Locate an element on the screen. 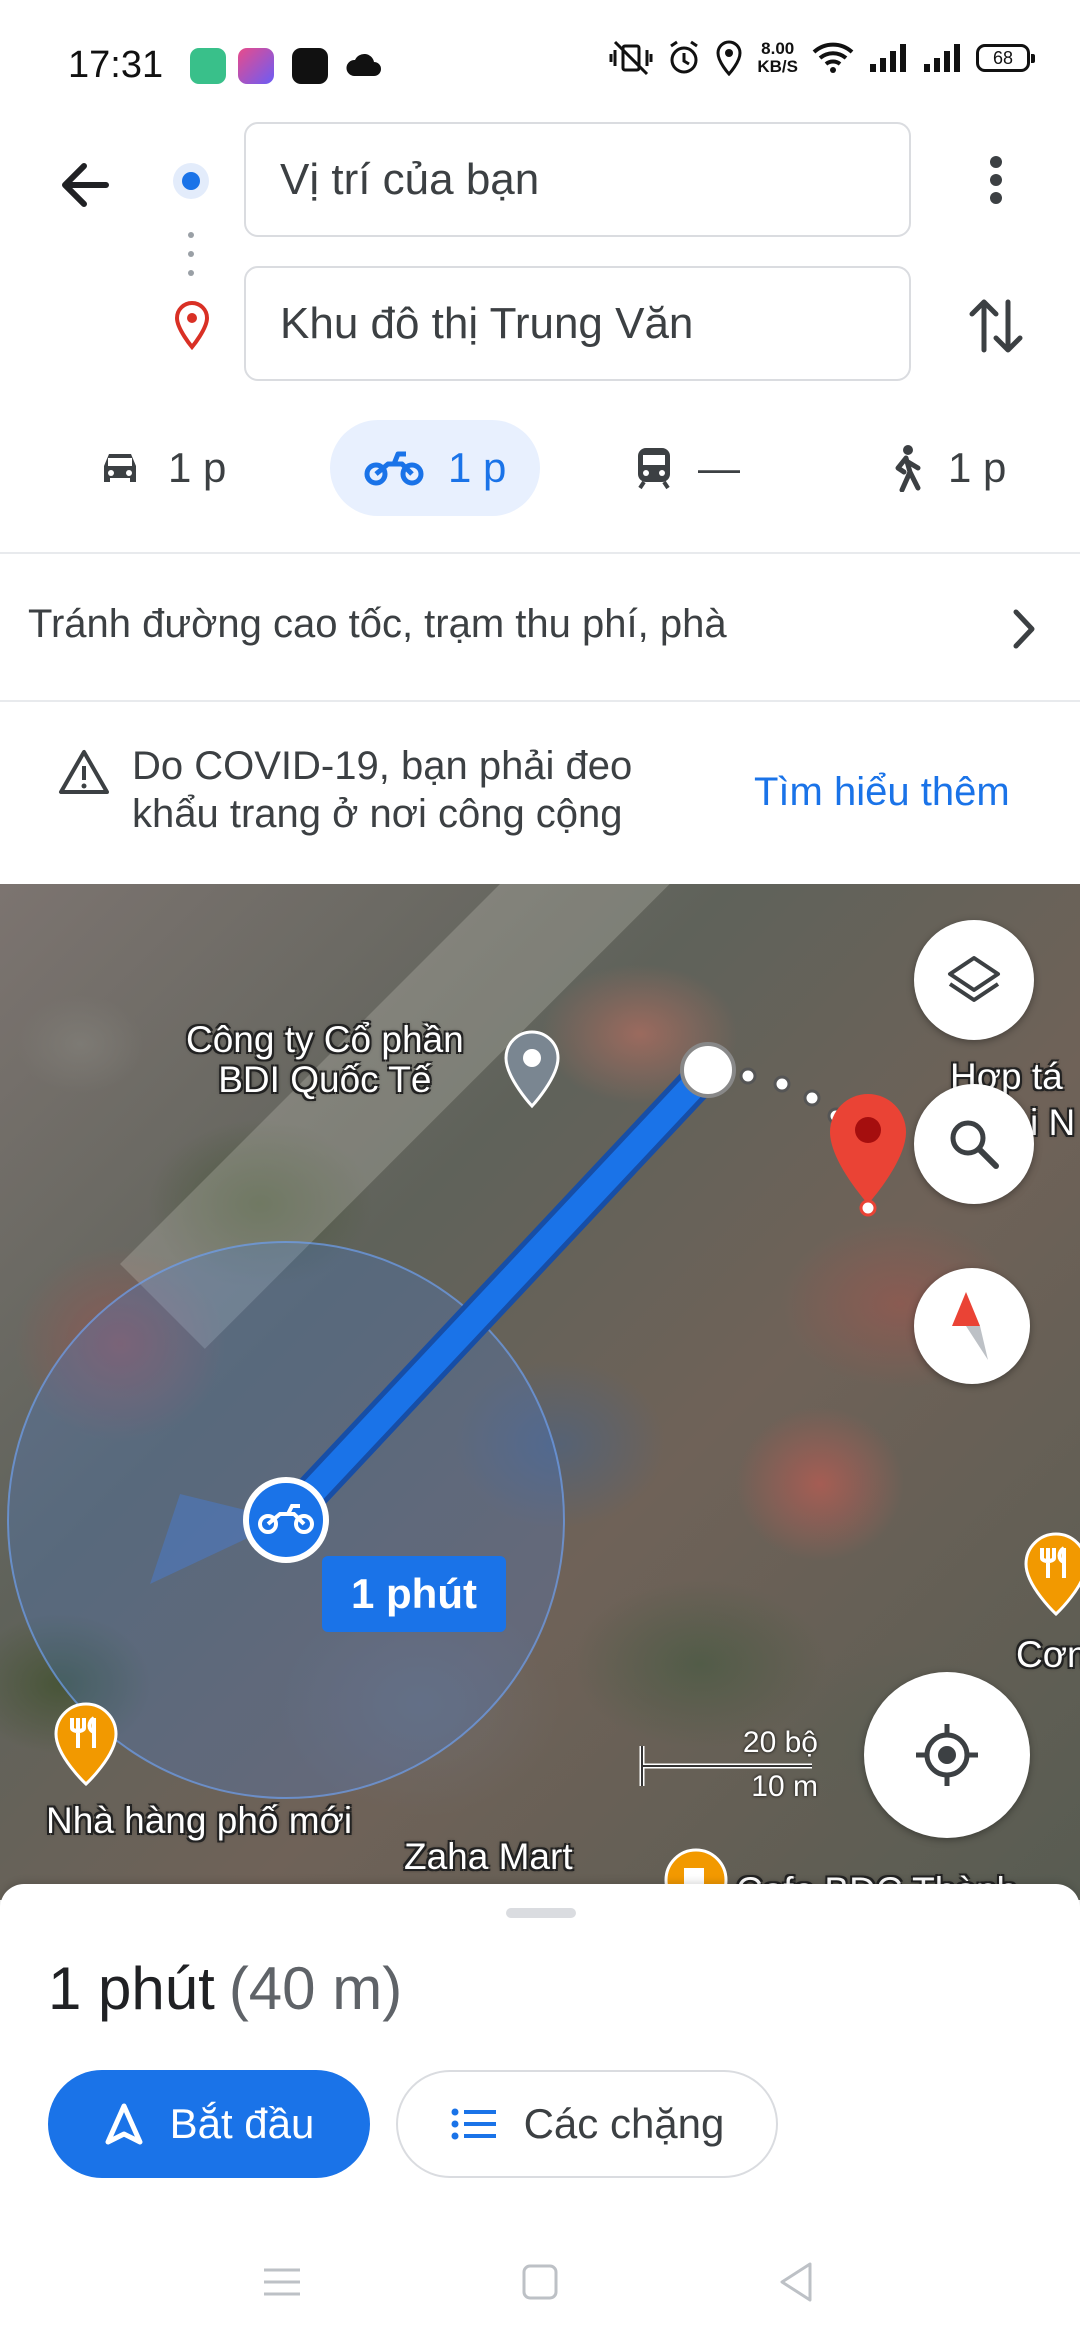  system-nav-bar is located at coordinates (540, 2280).